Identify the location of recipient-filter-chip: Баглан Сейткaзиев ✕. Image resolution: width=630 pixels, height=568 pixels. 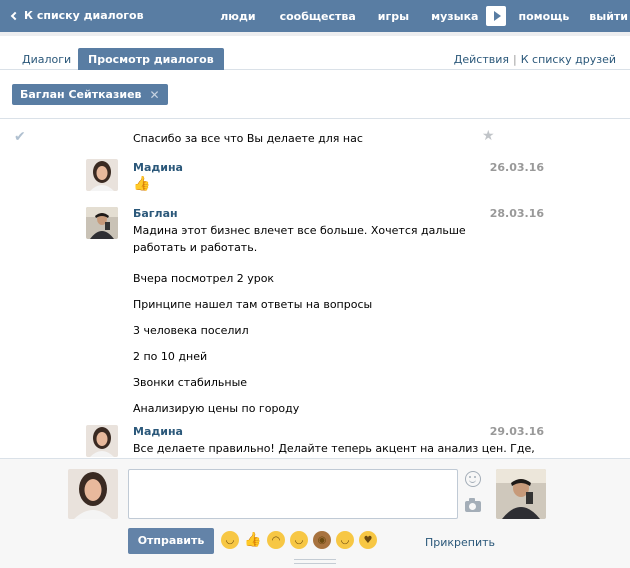
(90, 94).